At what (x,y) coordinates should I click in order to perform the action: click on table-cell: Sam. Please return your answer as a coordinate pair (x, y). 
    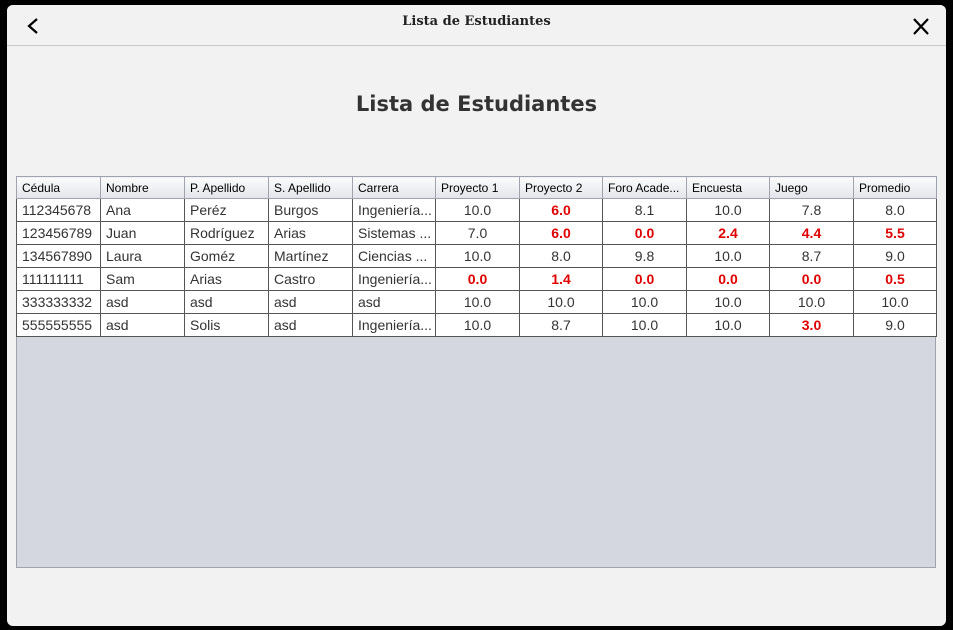
    Looking at the image, I should click on (142, 279).